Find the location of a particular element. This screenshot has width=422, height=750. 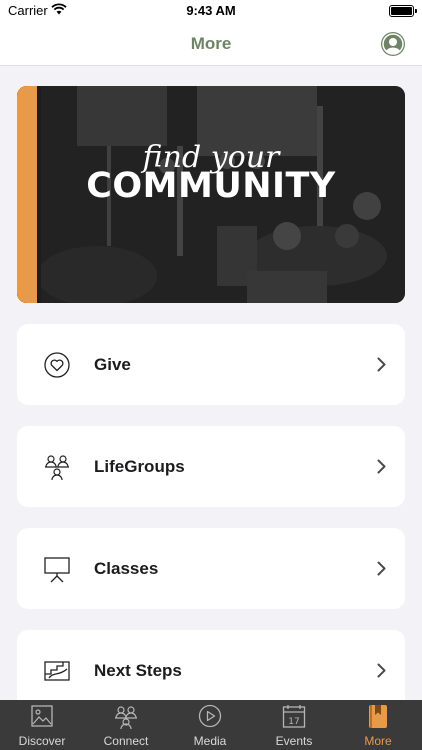

profile-button is located at coordinates (393, 44).